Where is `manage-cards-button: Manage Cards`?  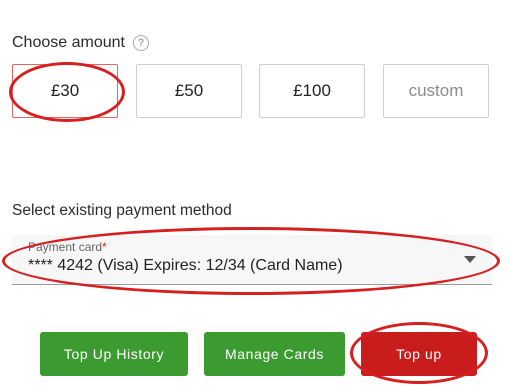
manage-cards-button: Manage Cards is located at coordinates (274, 354).